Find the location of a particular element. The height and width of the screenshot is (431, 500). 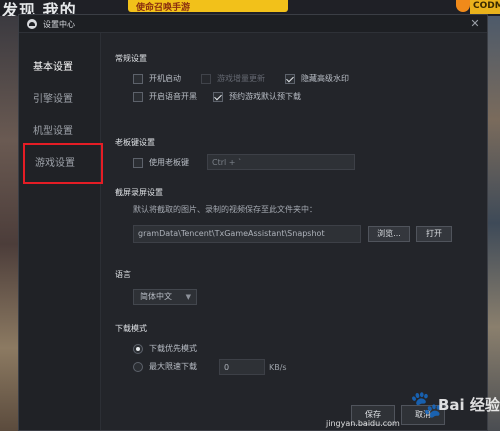

app-logo-icon is located at coordinates (32, 24).